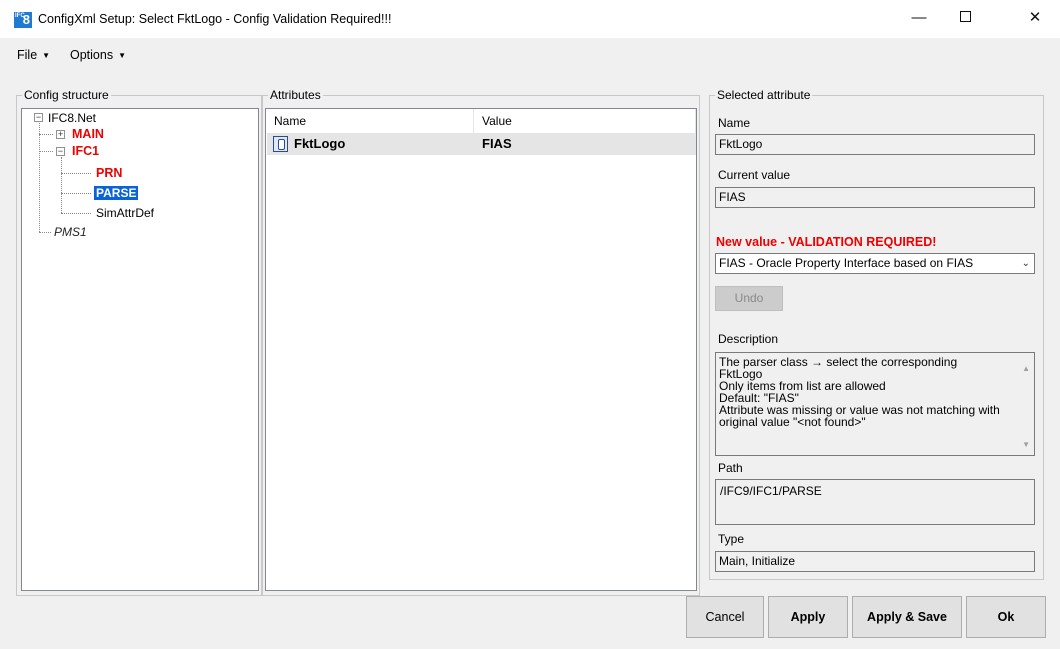 The height and width of the screenshot is (649, 1060). I want to click on current-value-field: FIAS, so click(875, 197).